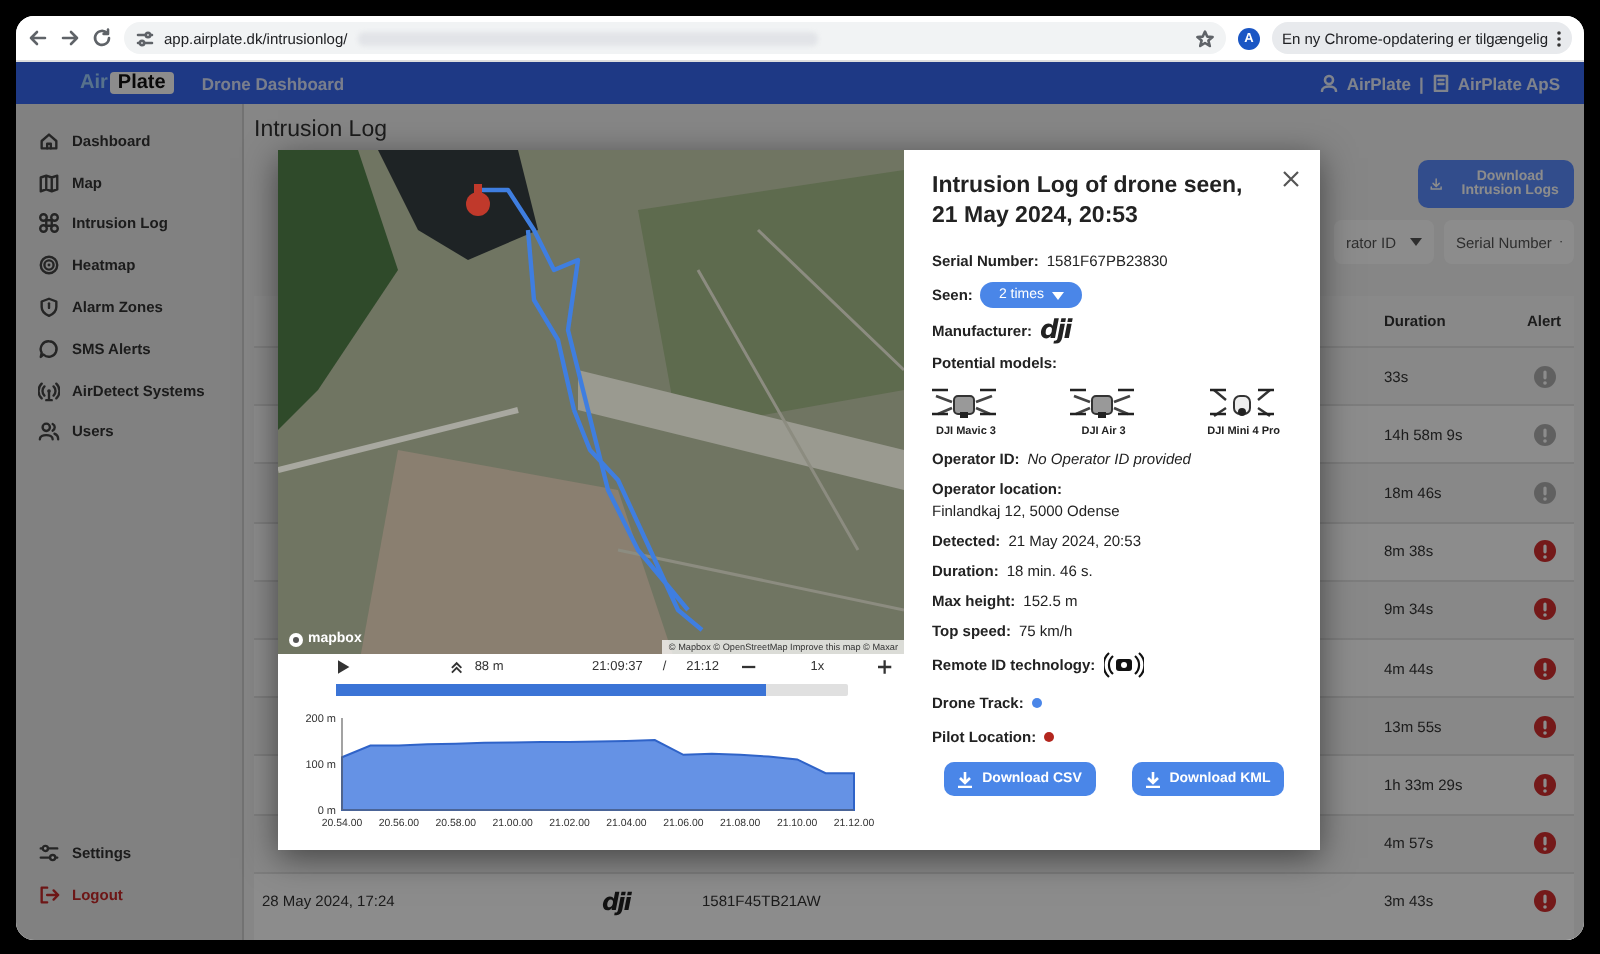 Image resolution: width=1600 pixels, height=954 pixels. What do you see at coordinates (1508, 83) in the screenshot?
I see `company-name: AirPlate ApS` at bounding box center [1508, 83].